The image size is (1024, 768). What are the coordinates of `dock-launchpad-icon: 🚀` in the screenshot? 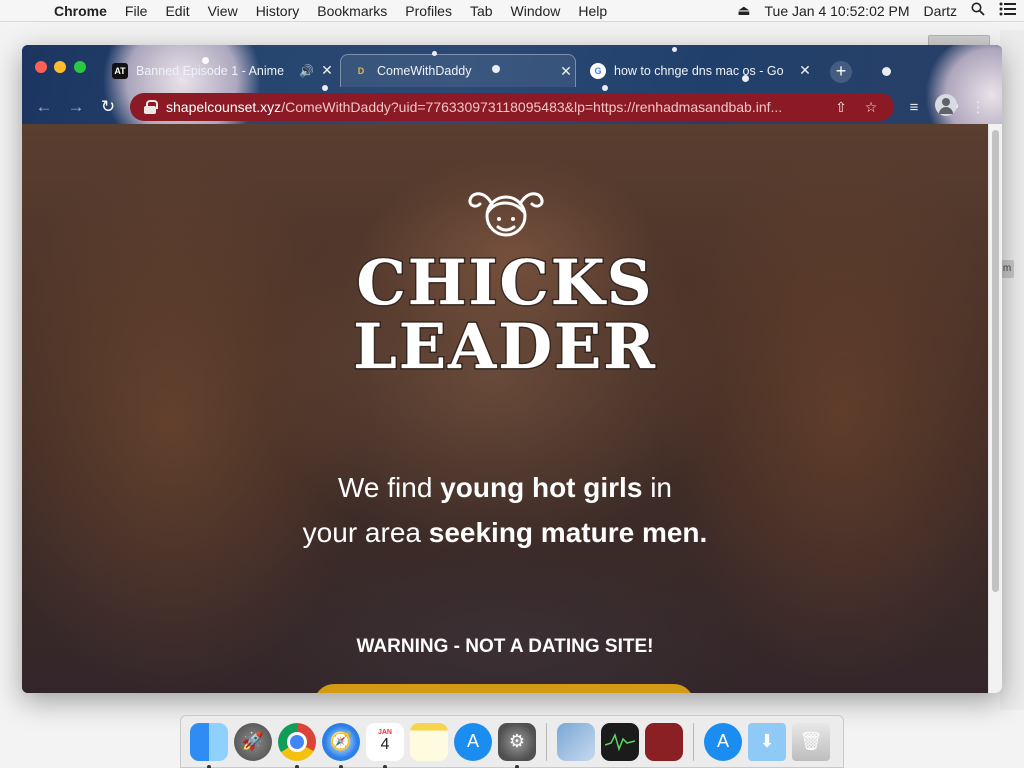 It's located at (253, 741).